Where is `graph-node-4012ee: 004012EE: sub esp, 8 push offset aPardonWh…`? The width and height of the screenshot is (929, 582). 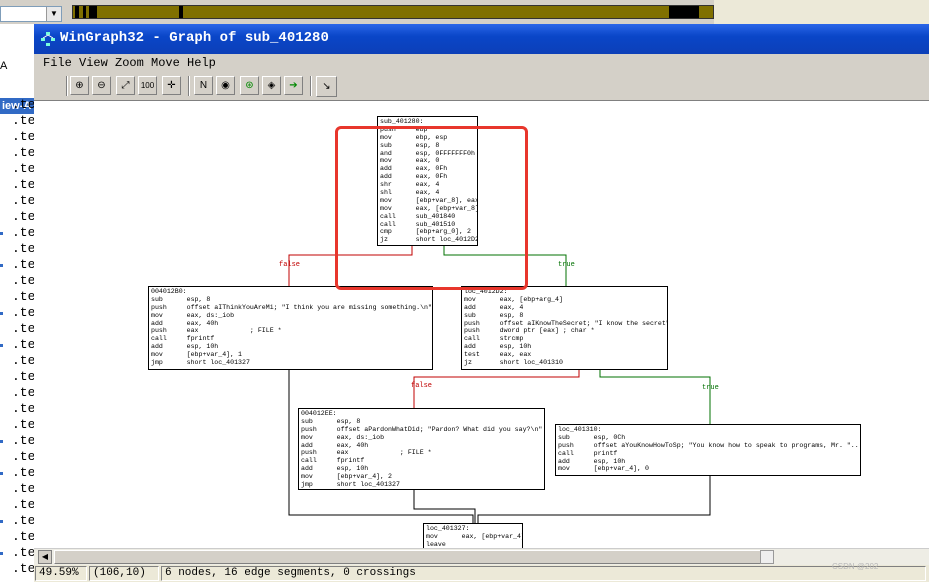
graph-node-4012ee: 004012EE: sub esp, 8 push offset aPardonWh… is located at coordinates (421, 449).